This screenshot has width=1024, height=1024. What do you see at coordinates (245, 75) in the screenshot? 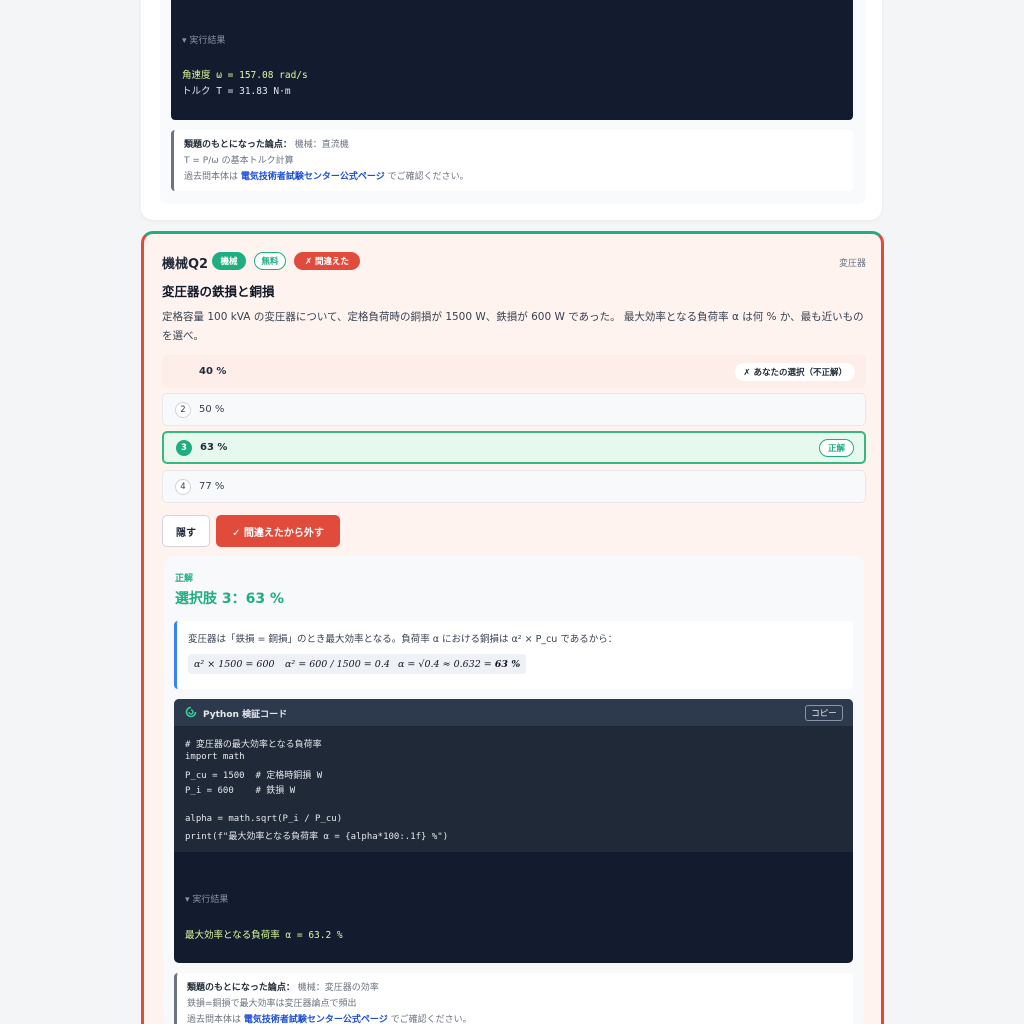
I see `previous-result-line: 角速度 ω = 157.08 rad/s` at bounding box center [245, 75].